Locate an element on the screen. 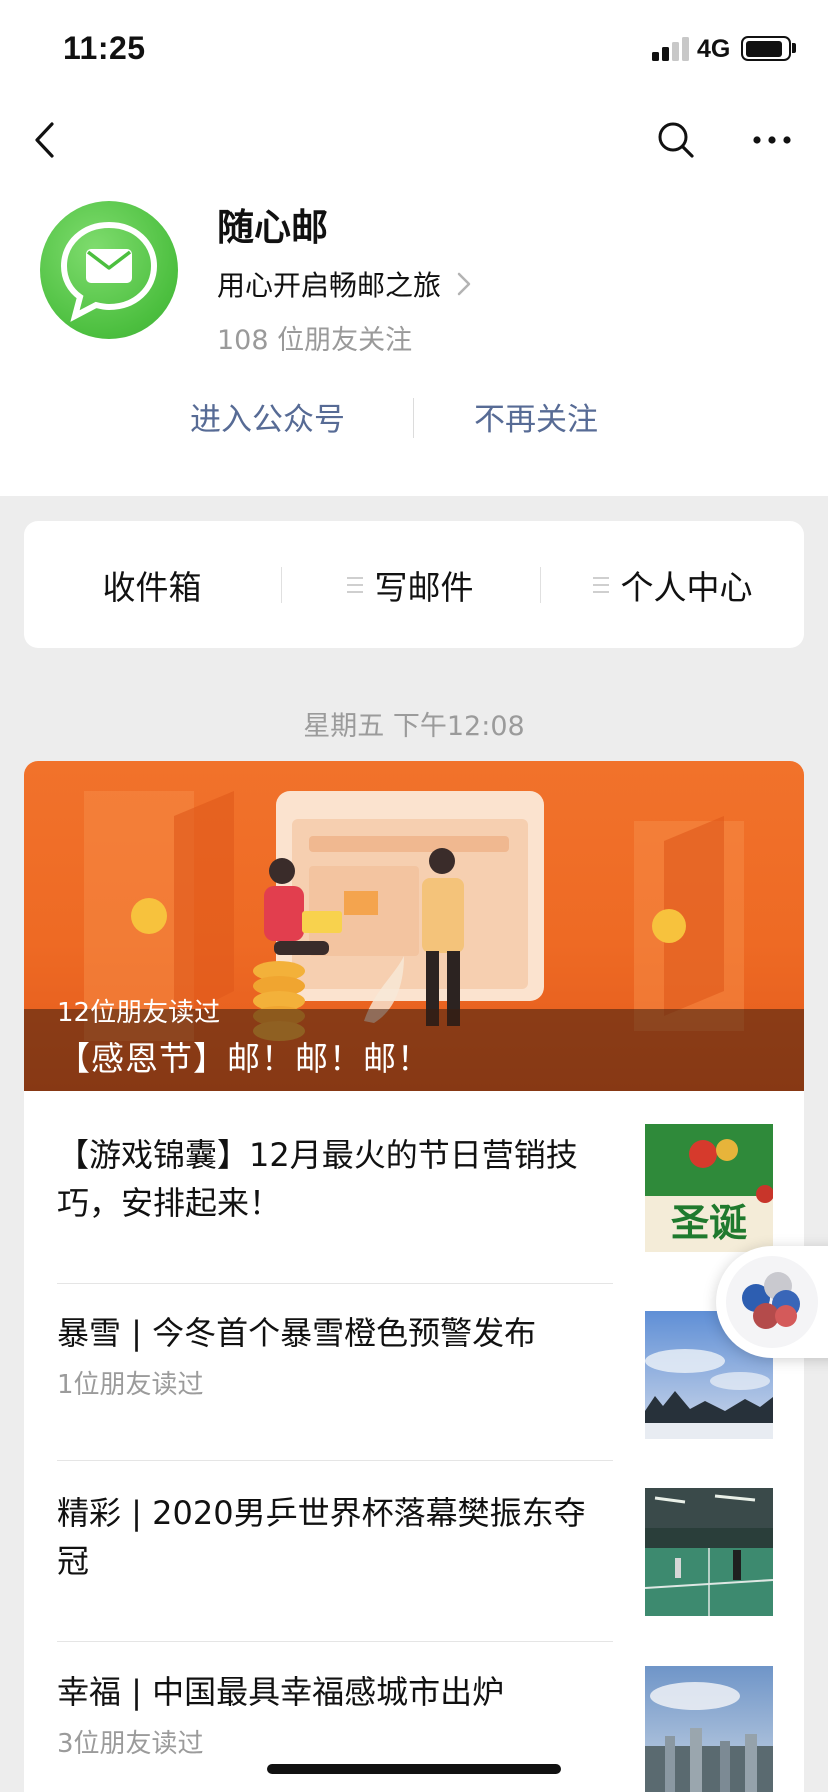  featured-title: 【感恩节】邮！邮！邮！ is located at coordinates (244, 1058).